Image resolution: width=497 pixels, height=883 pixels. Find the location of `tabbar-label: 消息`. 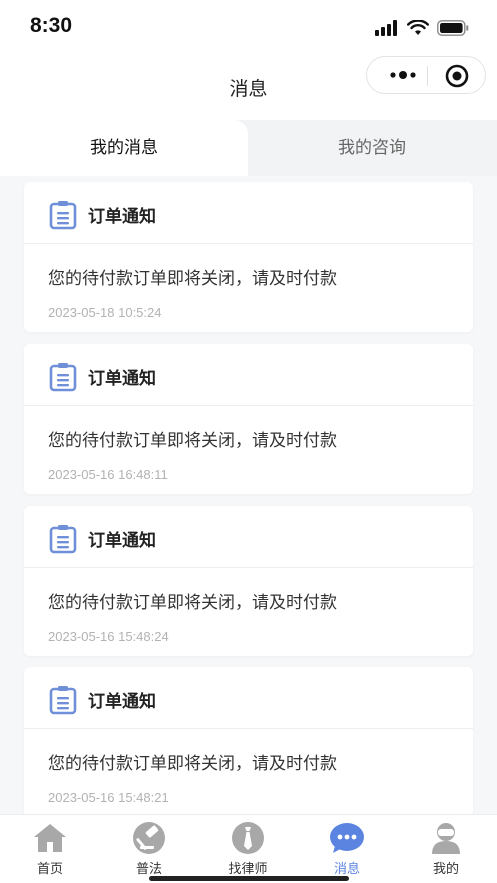

tabbar-label: 消息 is located at coordinates (346, 869).